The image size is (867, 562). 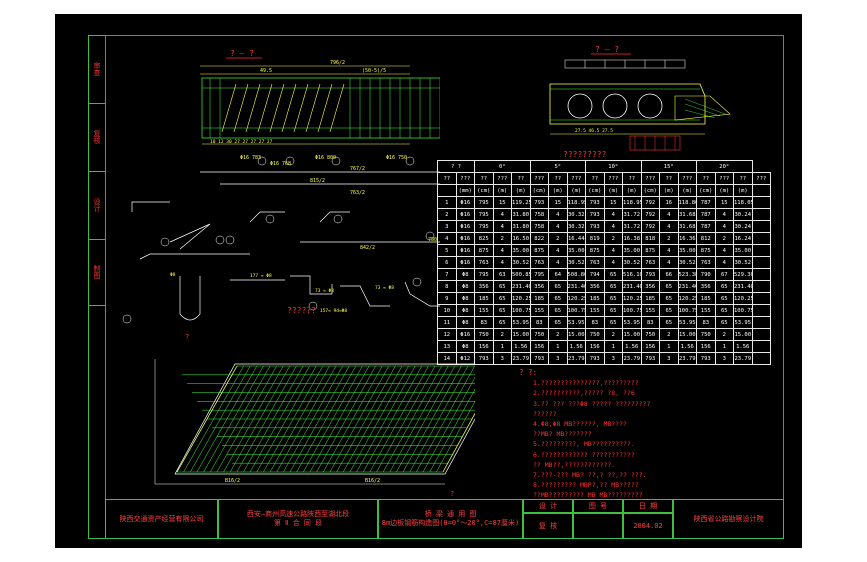 What do you see at coordinates (447, 310) in the screenshot?
I see `table-cell: 10` at bounding box center [447, 310].